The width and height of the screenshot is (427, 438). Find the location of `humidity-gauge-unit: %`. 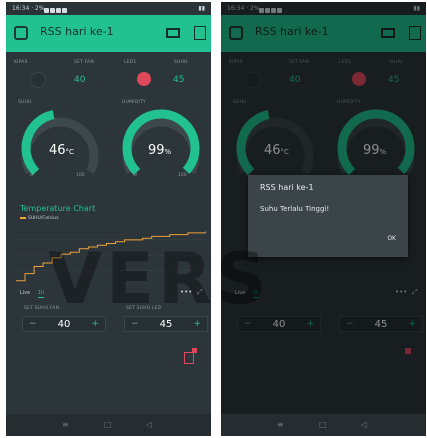

humidity-gauge-unit: % is located at coordinates (168, 152).